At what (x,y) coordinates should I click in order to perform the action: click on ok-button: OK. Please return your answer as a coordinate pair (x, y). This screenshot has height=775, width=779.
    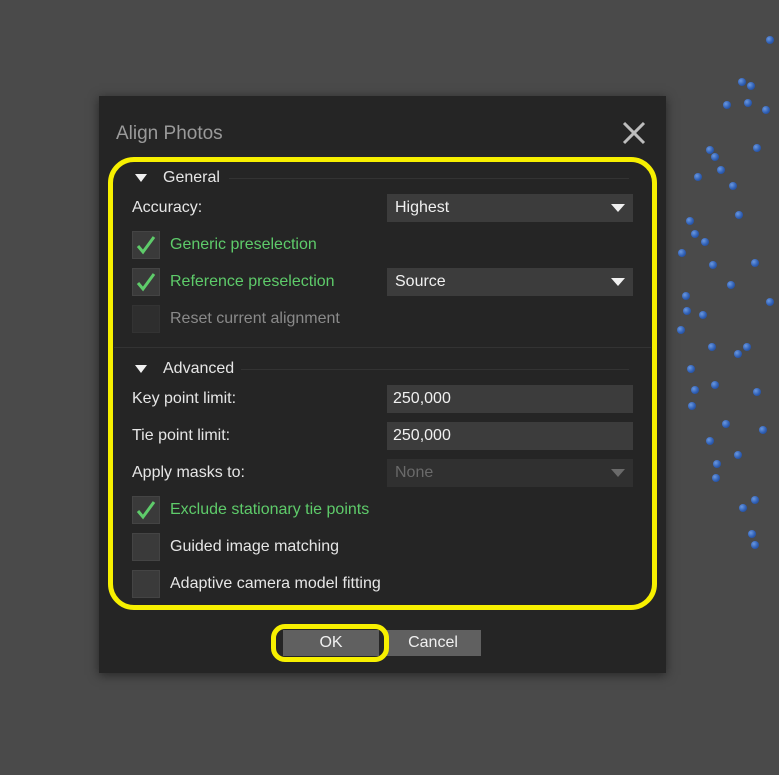
    Looking at the image, I should click on (331, 643).